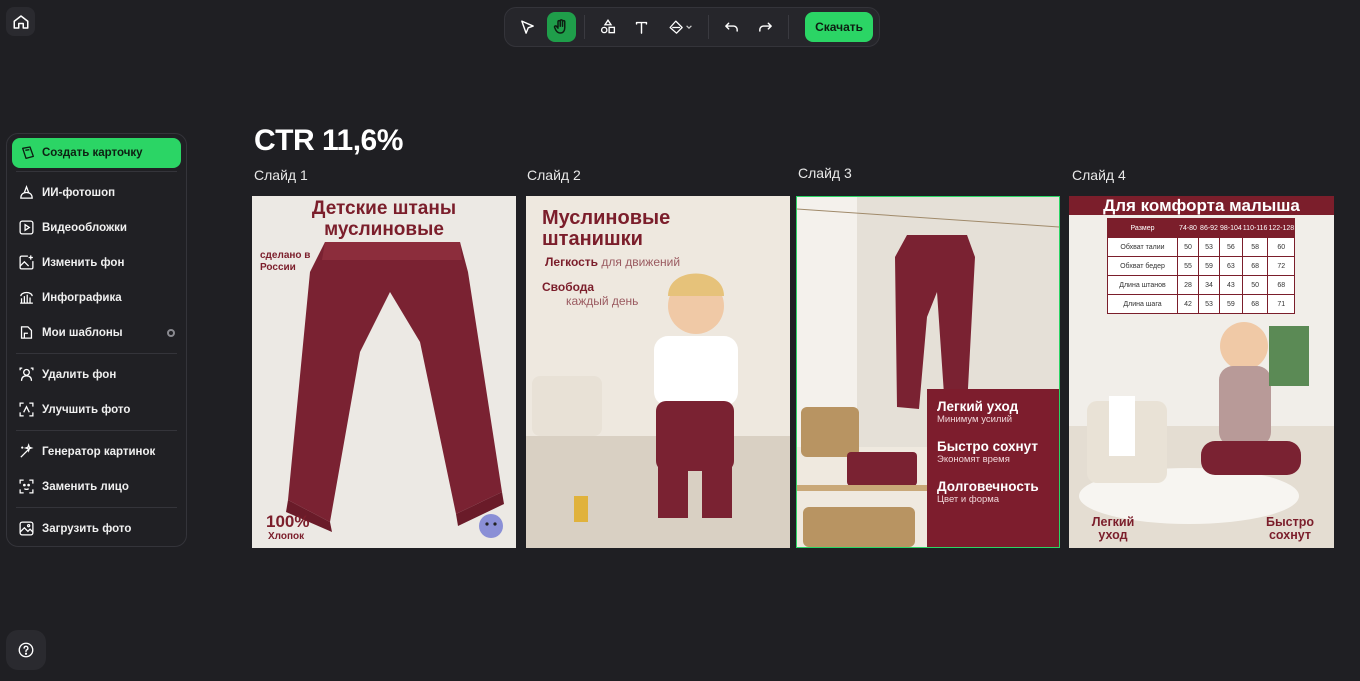 The image size is (1360, 681). Describe the element at coordinates (26, 297) in the screenshot. I see `infographic-icon` at that location.